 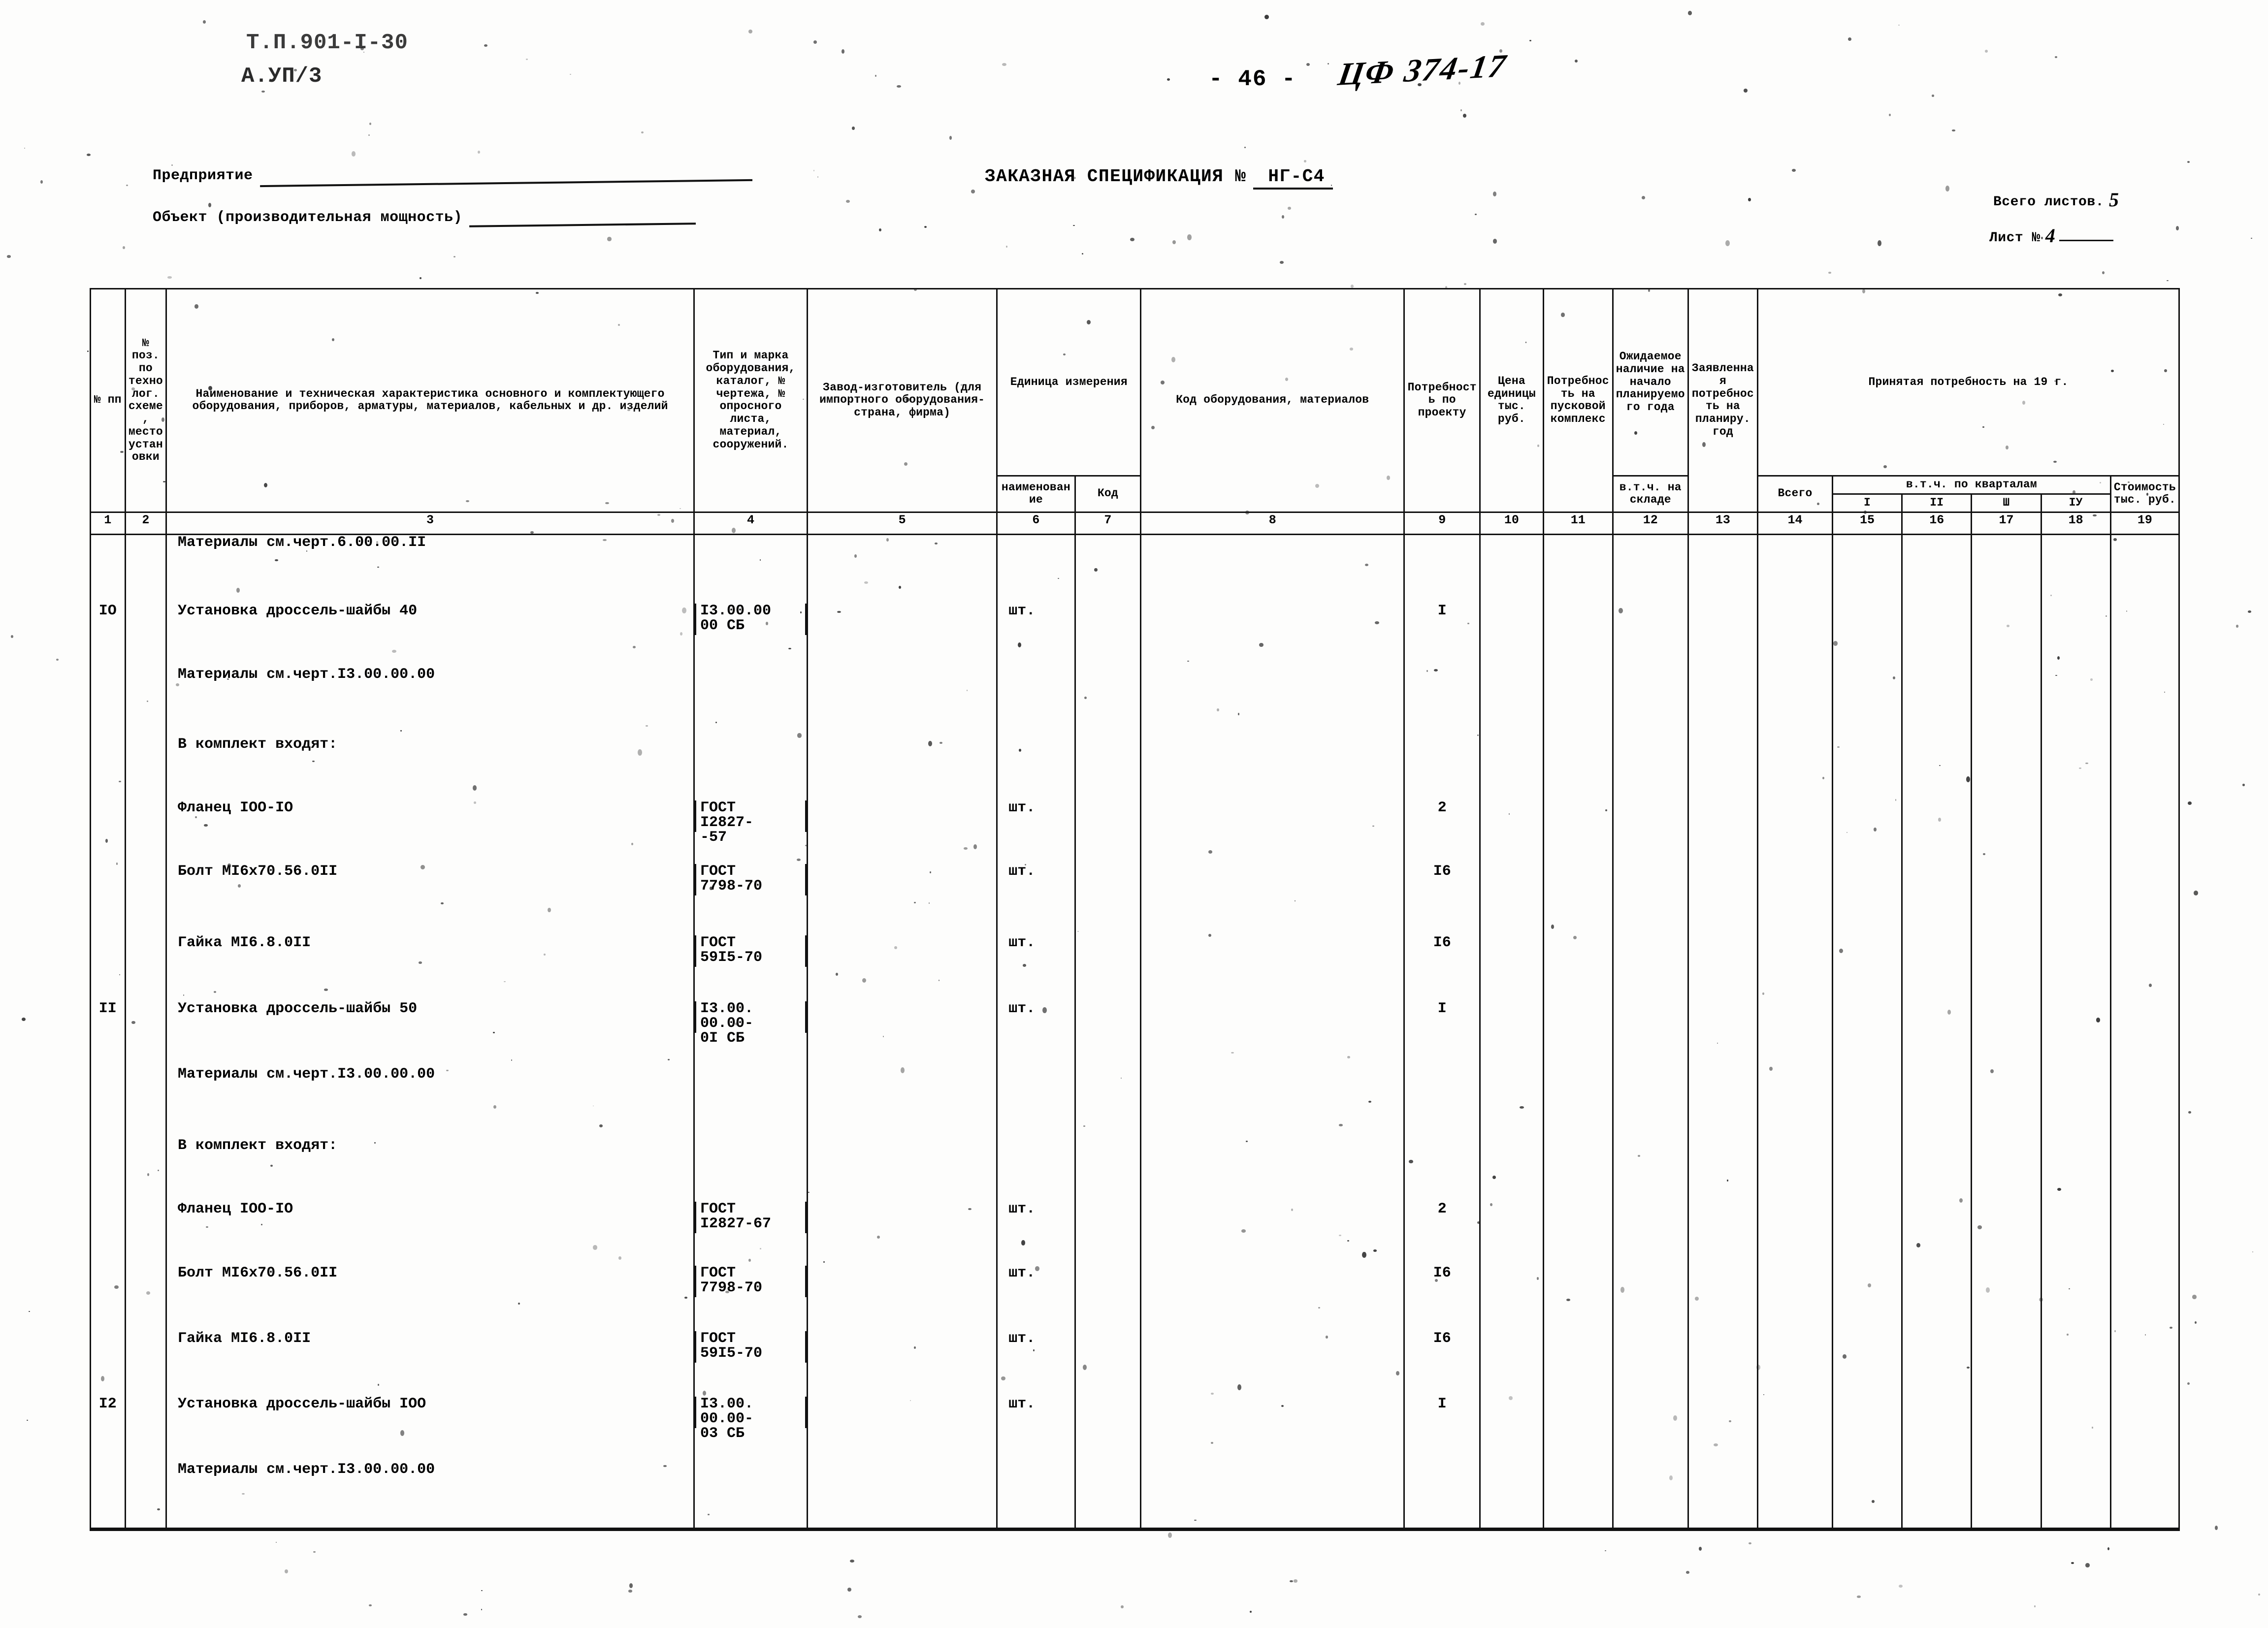 What do you see at coordinates (1650, 636) in the screenshot?
I see `cell-expected-stock` at bounding box center [1650, 636].